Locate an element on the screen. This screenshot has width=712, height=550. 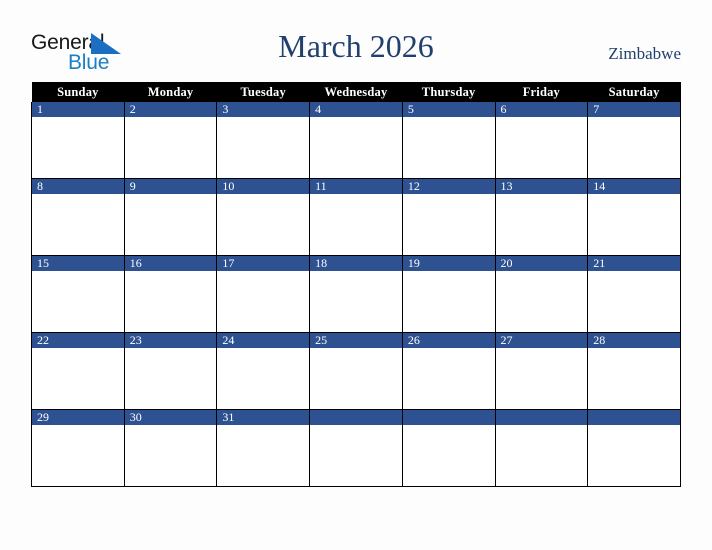
day-cell: 26 is located at coordinates (448, 371).